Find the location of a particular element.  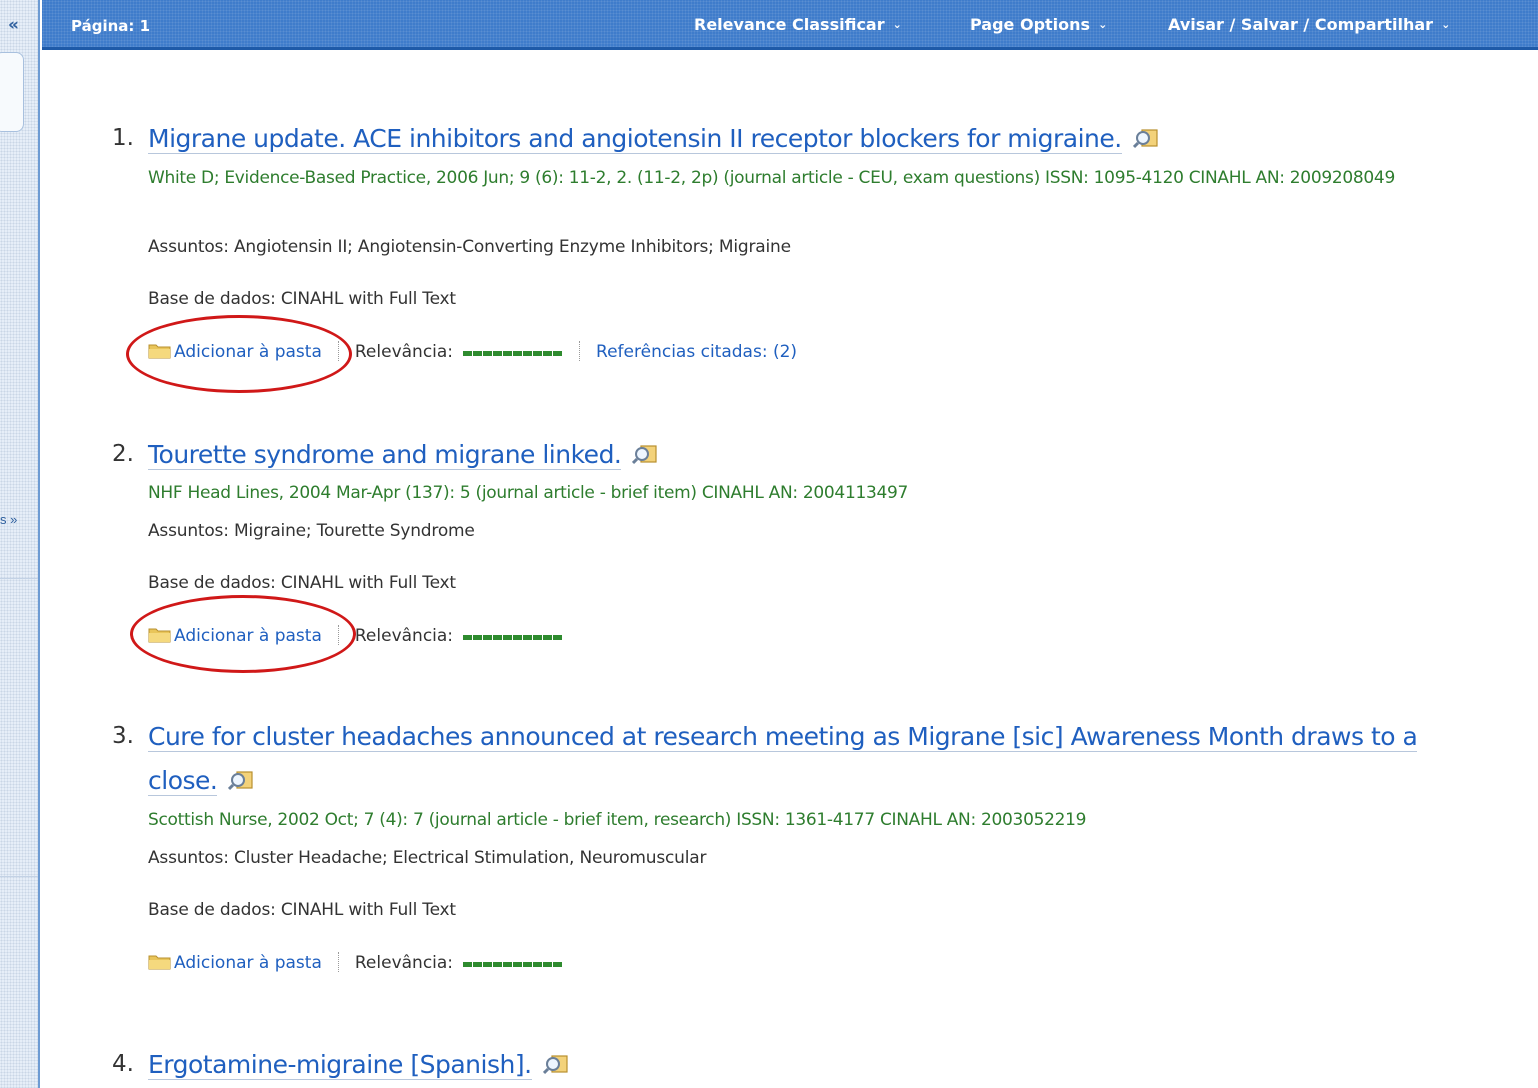

page-options-menu: Page Options ⌄ is located at coordinates (1038, 24).